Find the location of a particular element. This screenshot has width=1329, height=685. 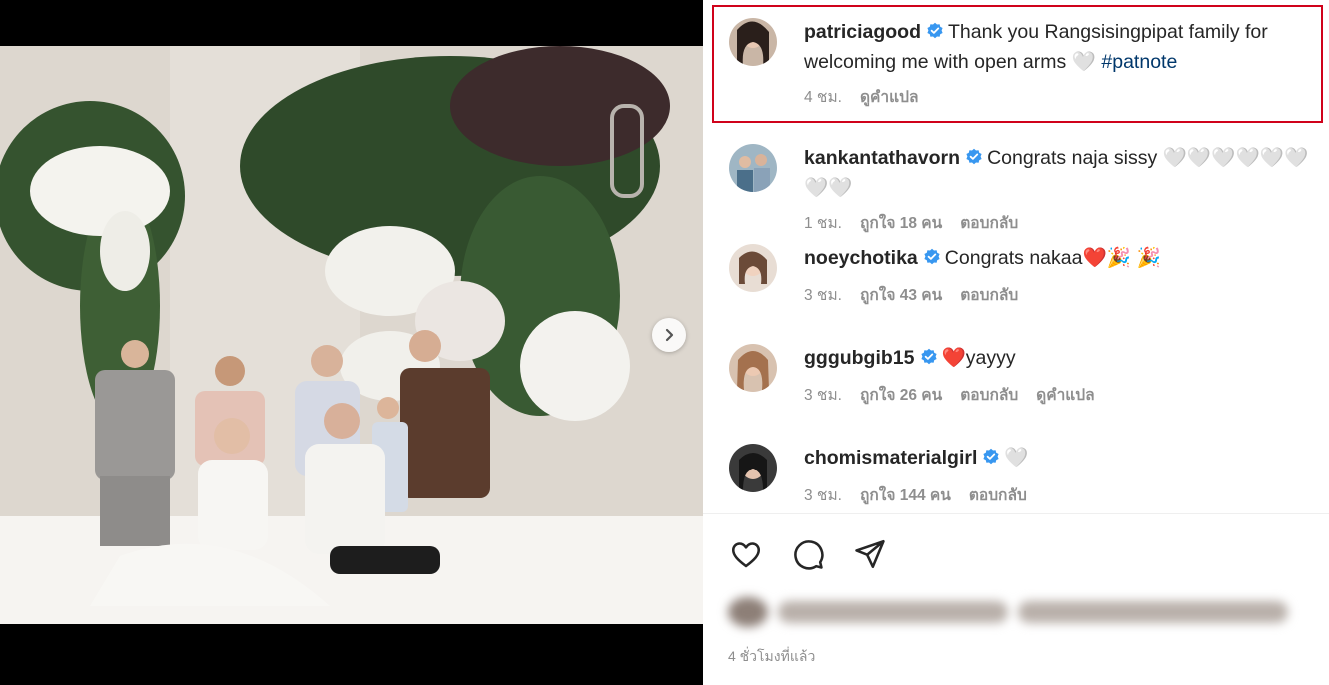

share-button is located at coordinates (870, 554).